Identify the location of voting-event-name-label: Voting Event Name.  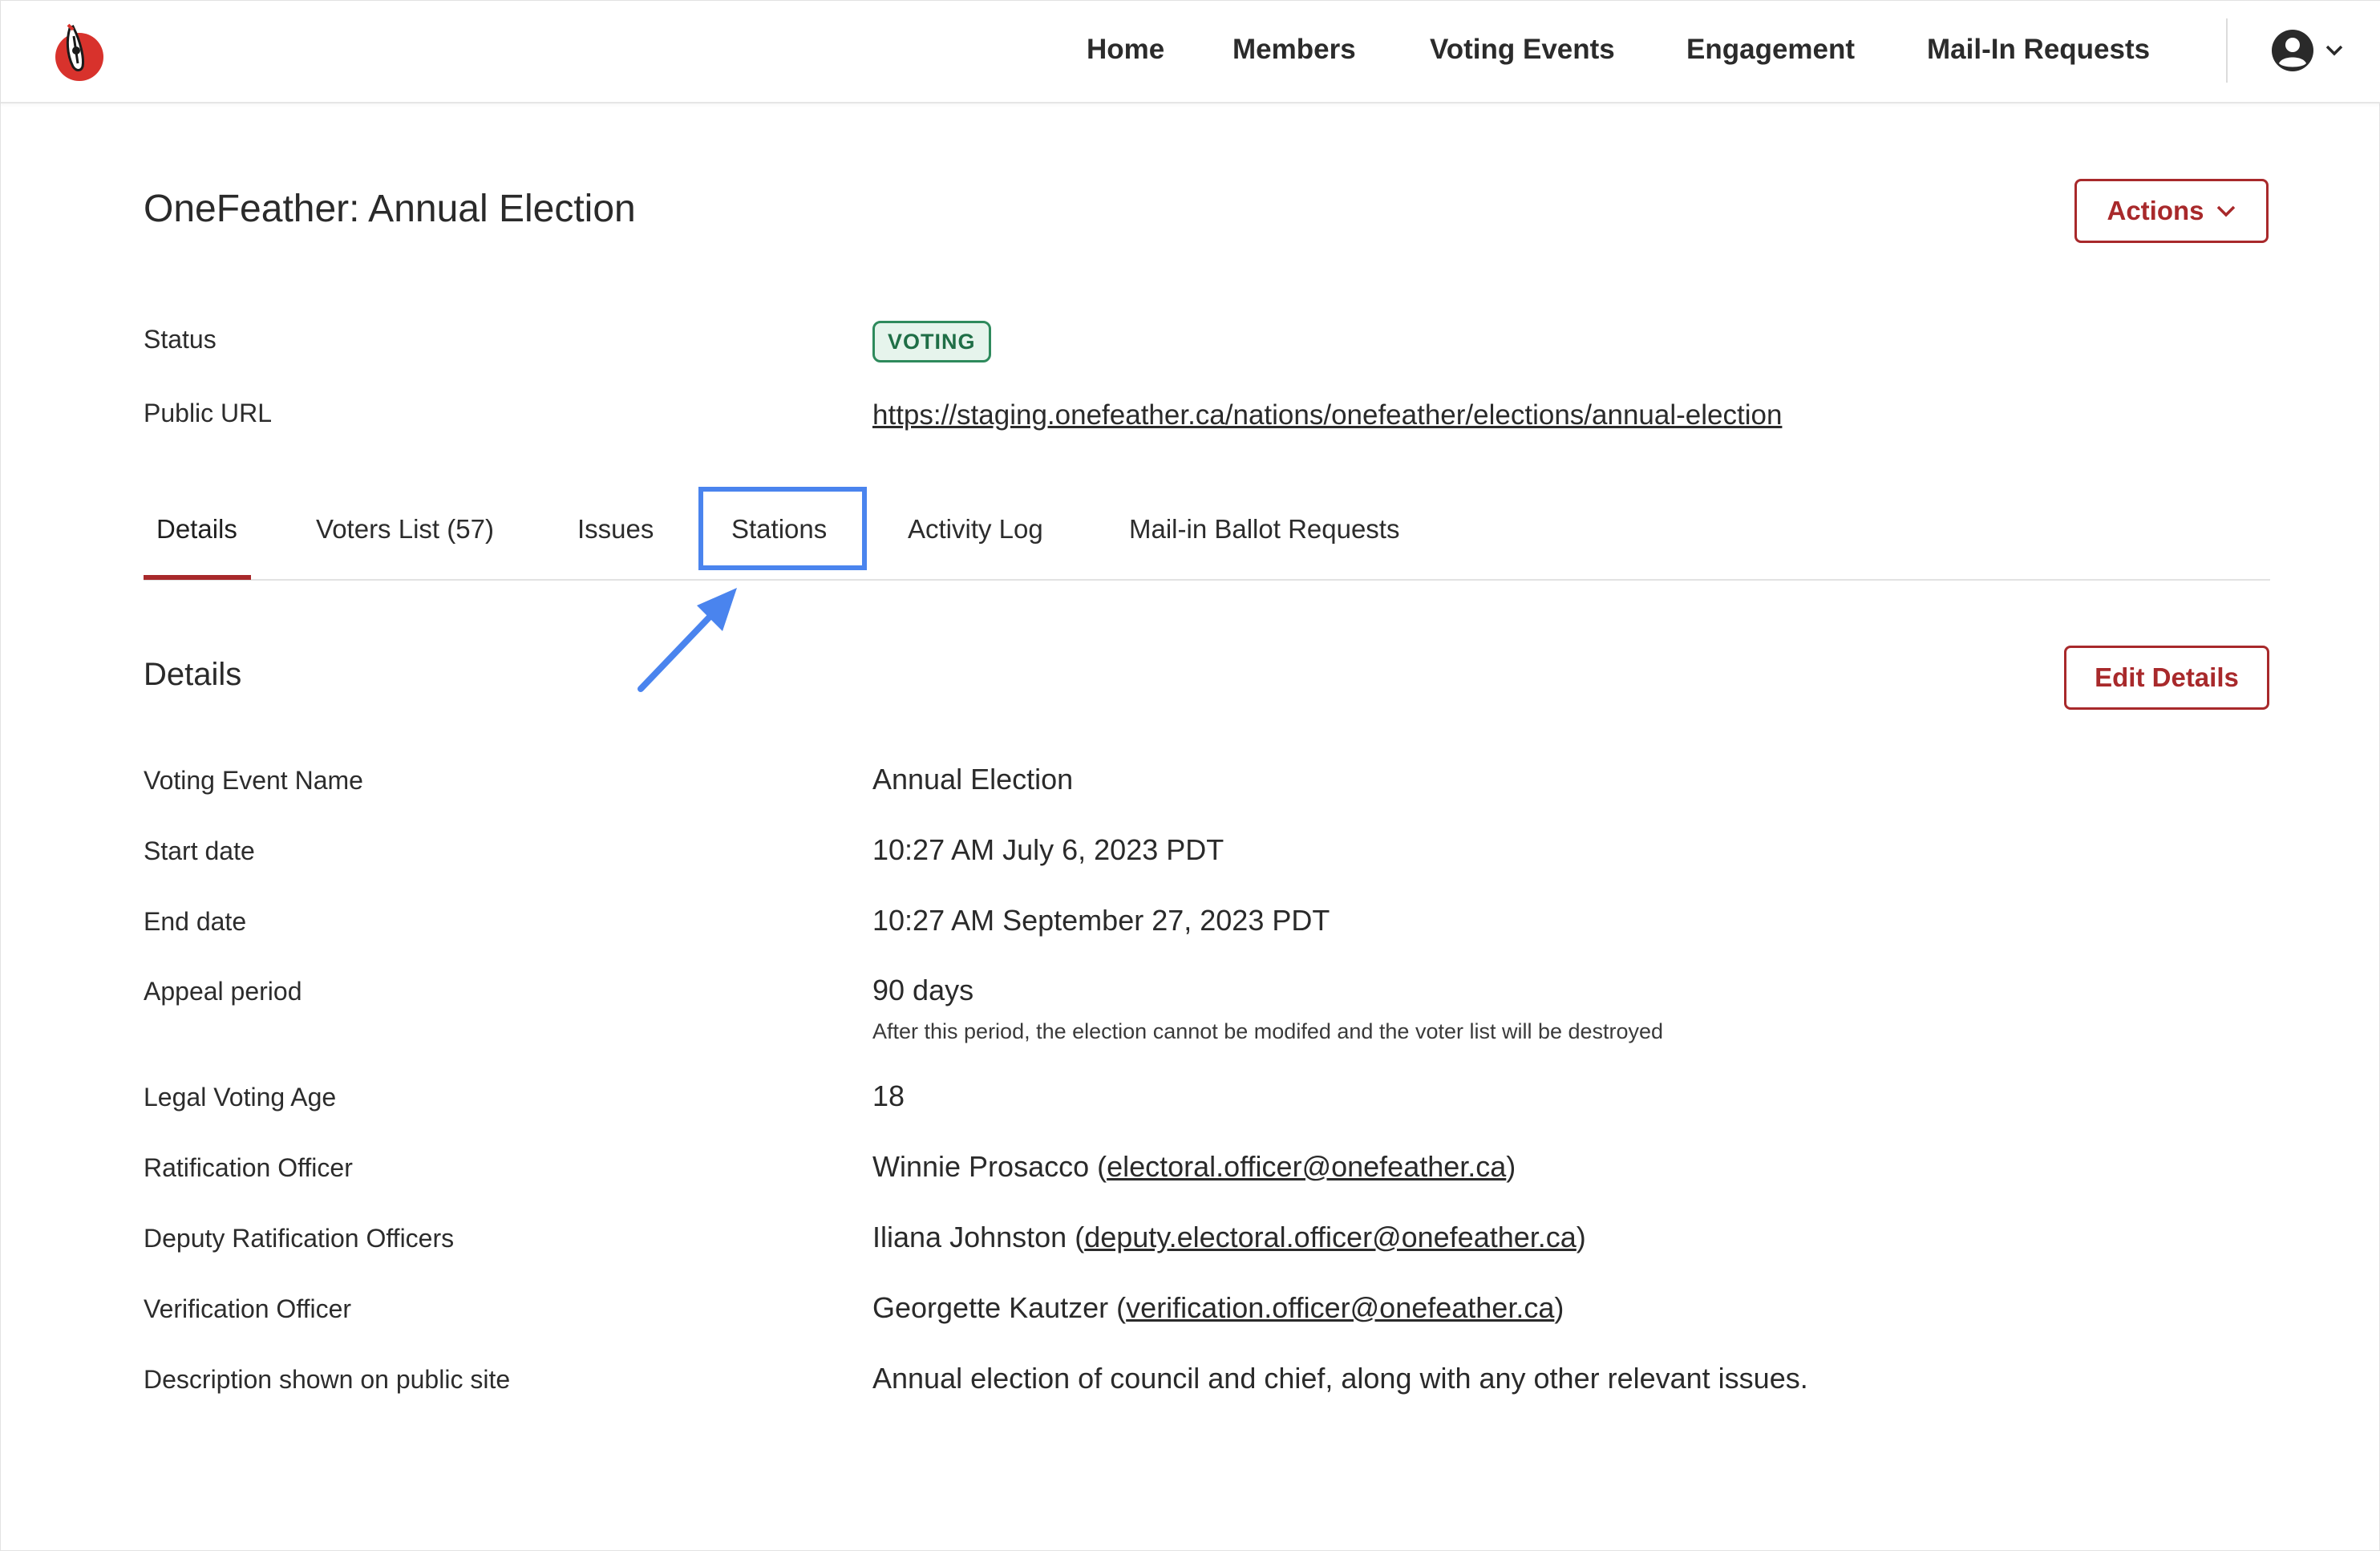
(253, 780).